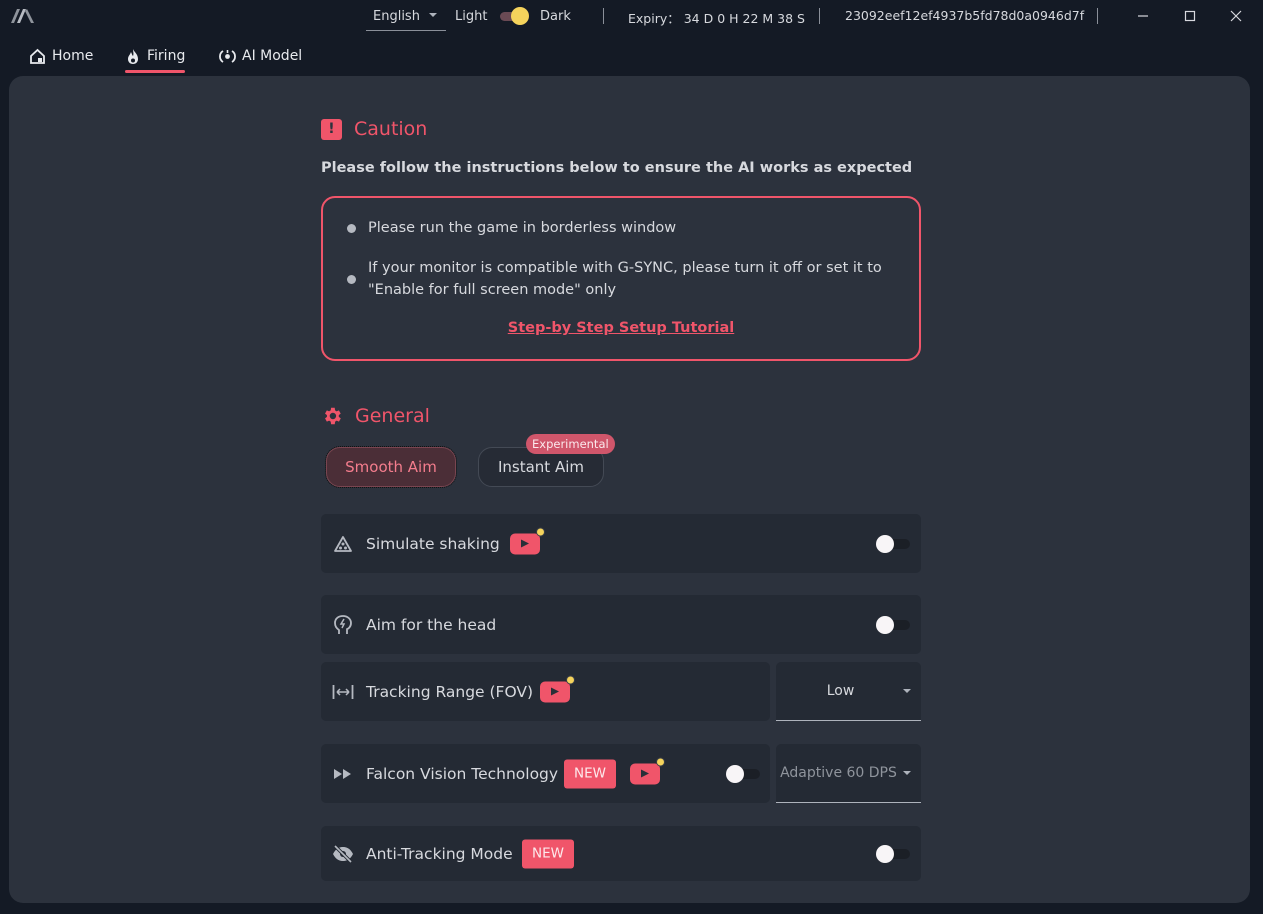 The image size is (1263, 914). I want to click on home-icon, so click(37, 56).